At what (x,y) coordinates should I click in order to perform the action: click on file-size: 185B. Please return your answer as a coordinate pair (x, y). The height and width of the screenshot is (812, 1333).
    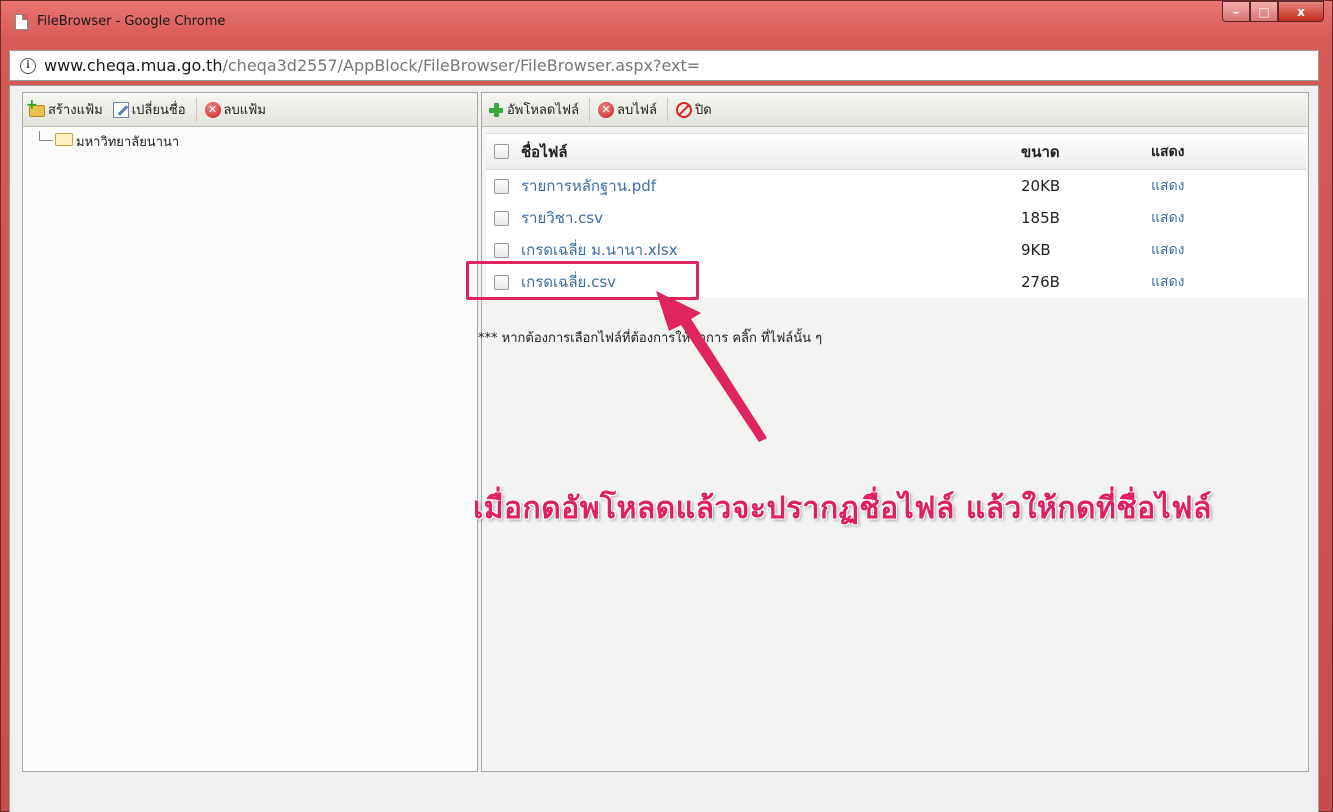
    Looking at the image, I should click on (1040, 218).